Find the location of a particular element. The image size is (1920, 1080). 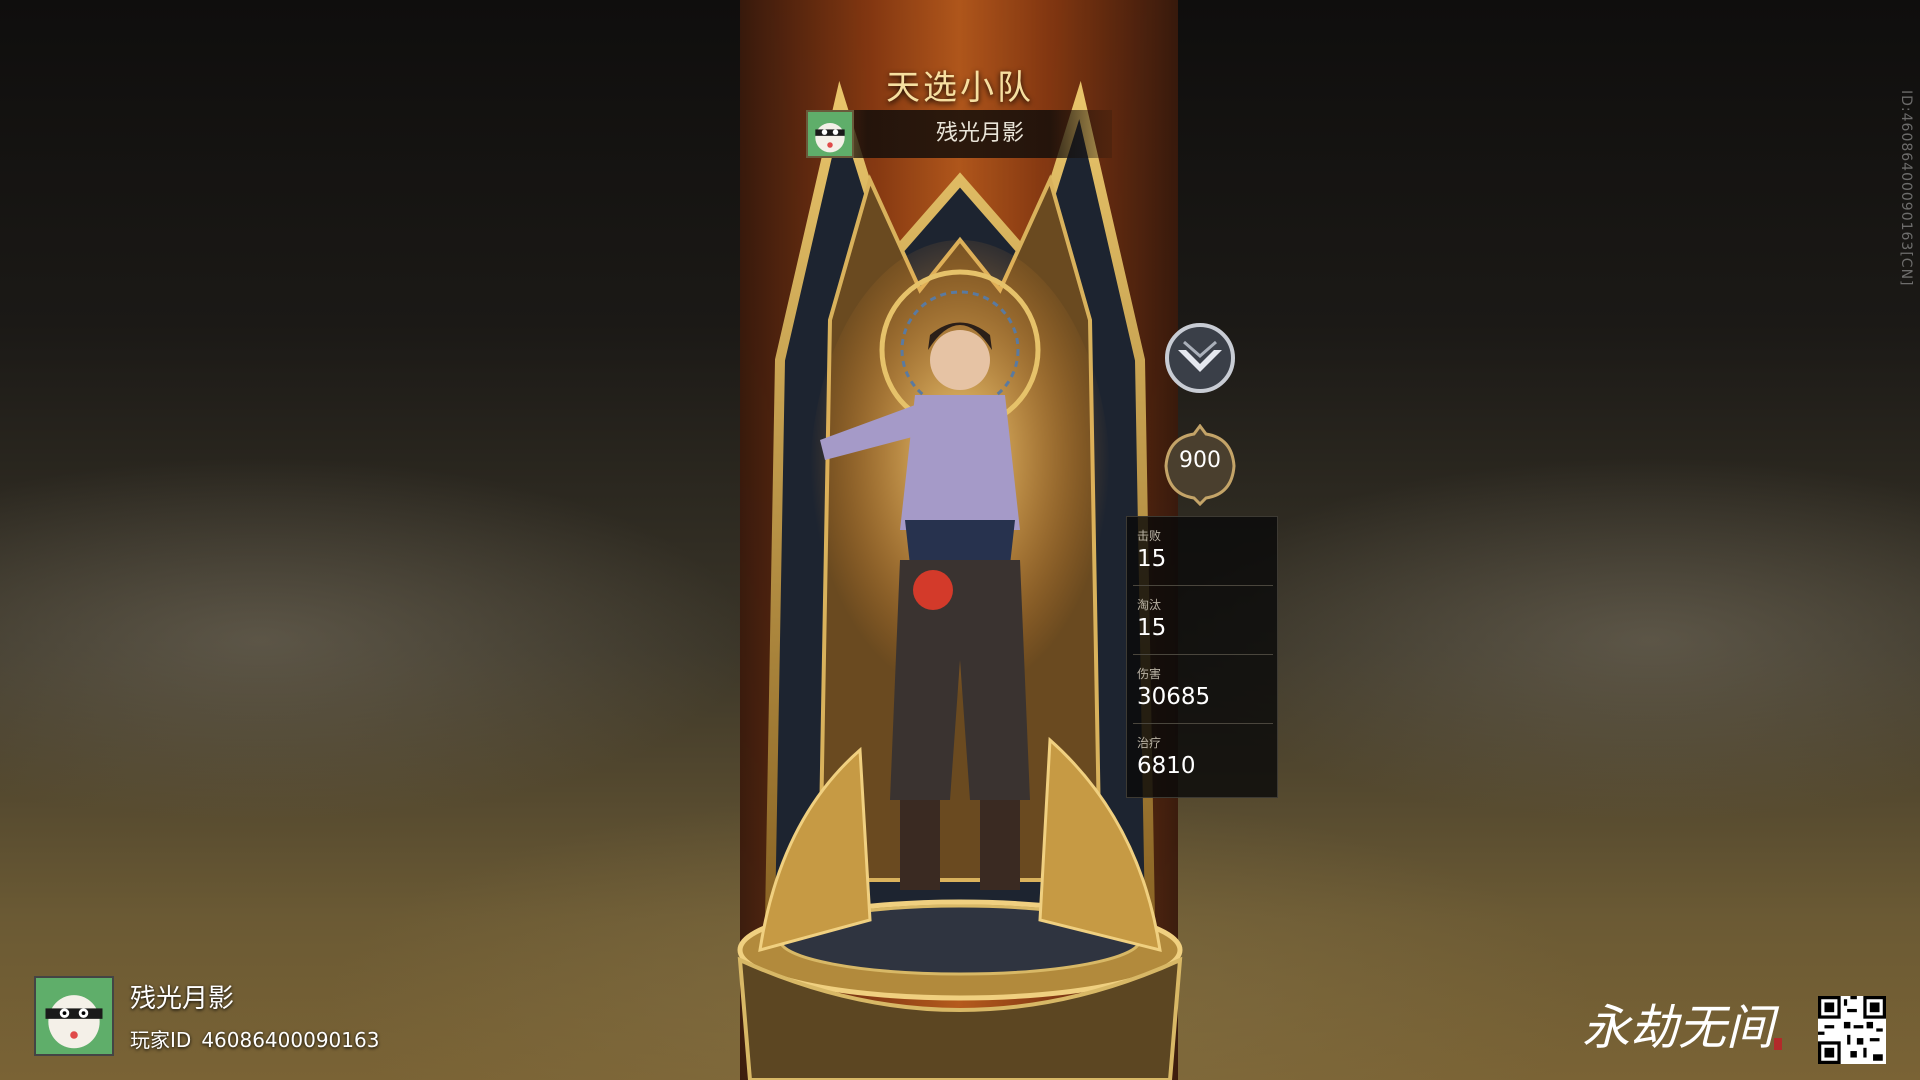

stat-label: 治疗 is located at coordinates (1149, 743).